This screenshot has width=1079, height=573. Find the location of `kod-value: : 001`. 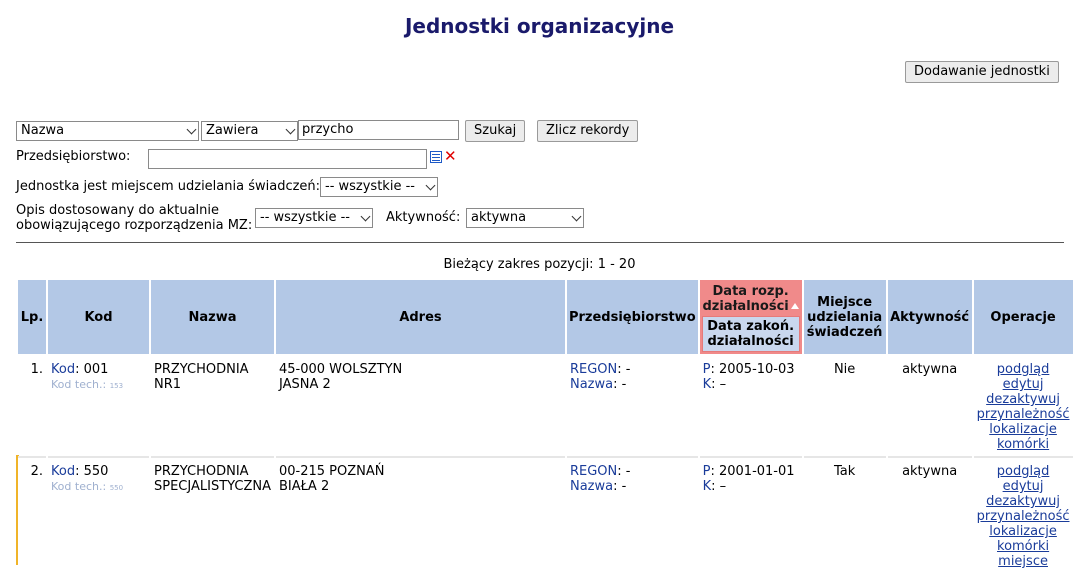

kod-value: : 001 is located at coordinates (92, 369).